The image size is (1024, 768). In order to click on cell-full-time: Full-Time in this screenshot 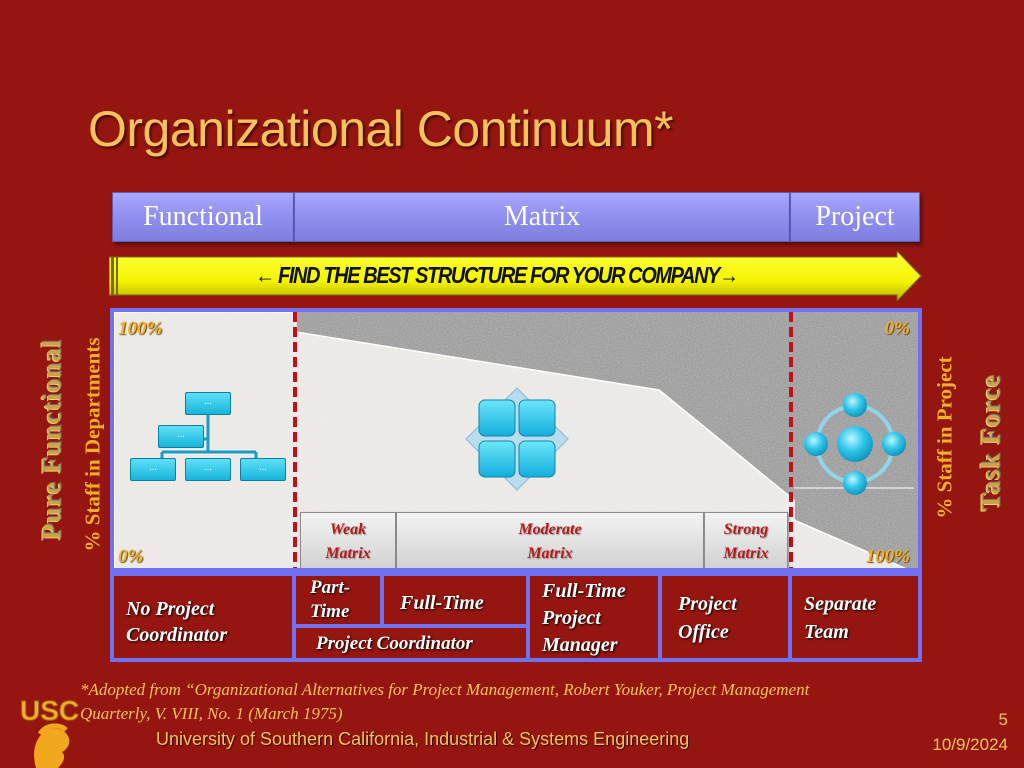, I will do `click(455, 600)`.